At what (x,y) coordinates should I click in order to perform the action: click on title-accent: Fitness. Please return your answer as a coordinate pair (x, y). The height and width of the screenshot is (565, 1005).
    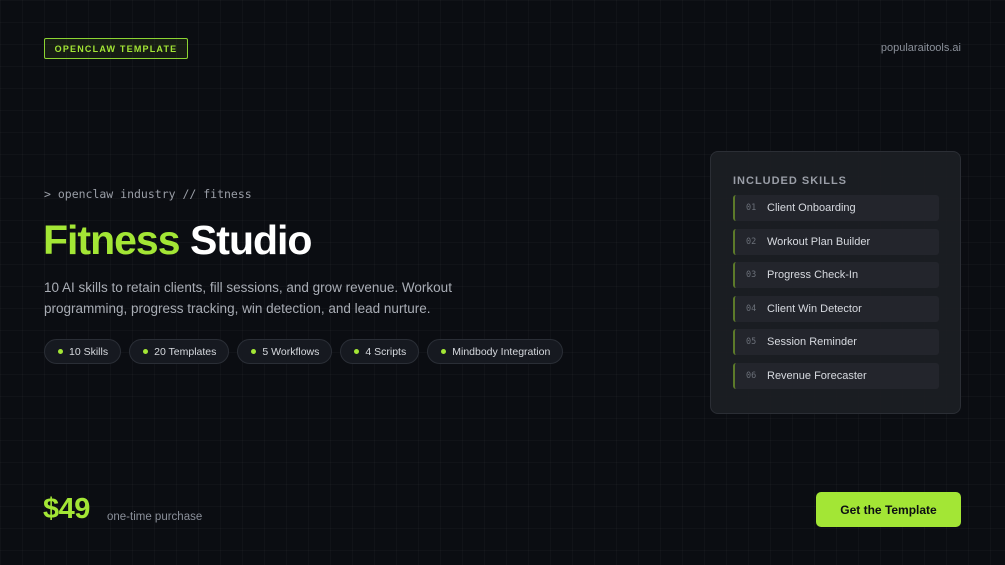
    Looking at the image, I should click on (112, 240).